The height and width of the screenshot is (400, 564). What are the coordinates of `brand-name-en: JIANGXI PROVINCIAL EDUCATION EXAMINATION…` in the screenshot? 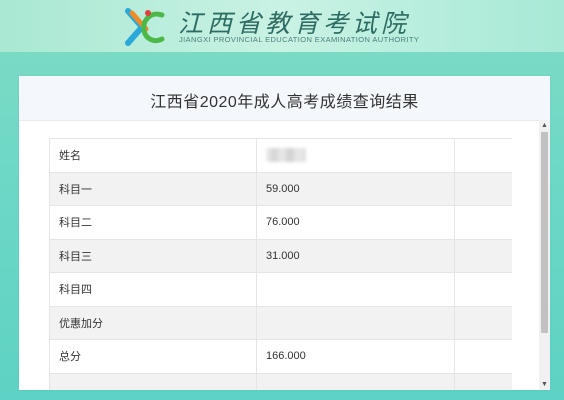 It's located at (299, 39).